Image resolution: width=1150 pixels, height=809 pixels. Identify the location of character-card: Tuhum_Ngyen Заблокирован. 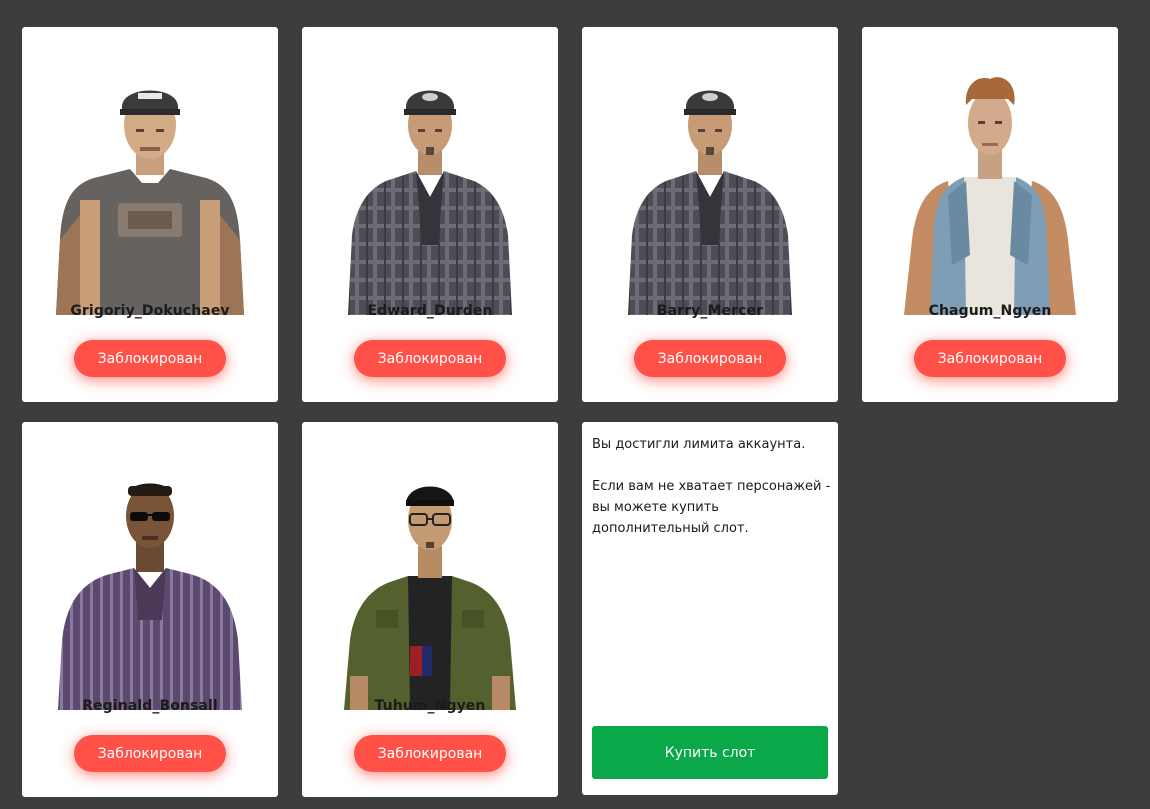
(430, 609).